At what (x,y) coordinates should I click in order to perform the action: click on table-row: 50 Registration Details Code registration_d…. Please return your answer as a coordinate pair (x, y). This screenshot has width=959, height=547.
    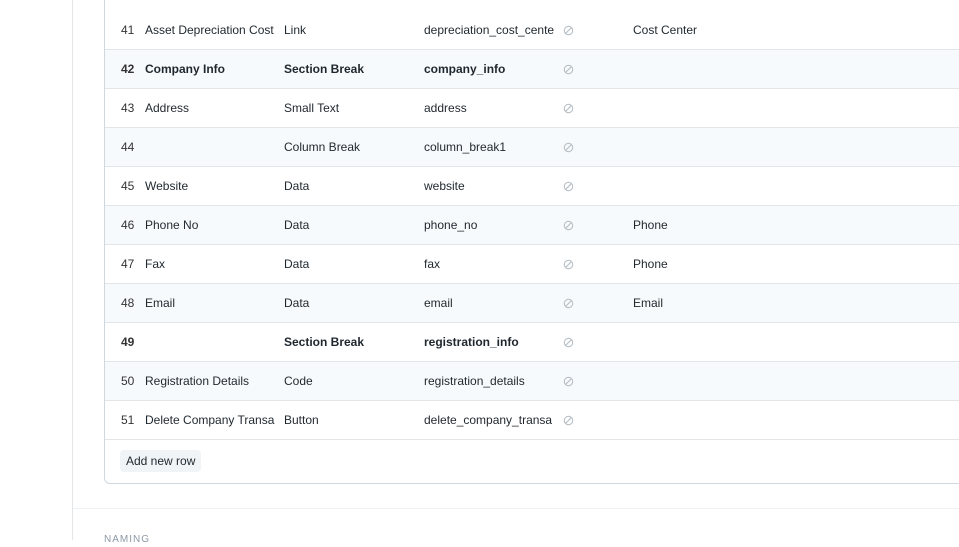
    Looking at the image, I should click on (532, 381).